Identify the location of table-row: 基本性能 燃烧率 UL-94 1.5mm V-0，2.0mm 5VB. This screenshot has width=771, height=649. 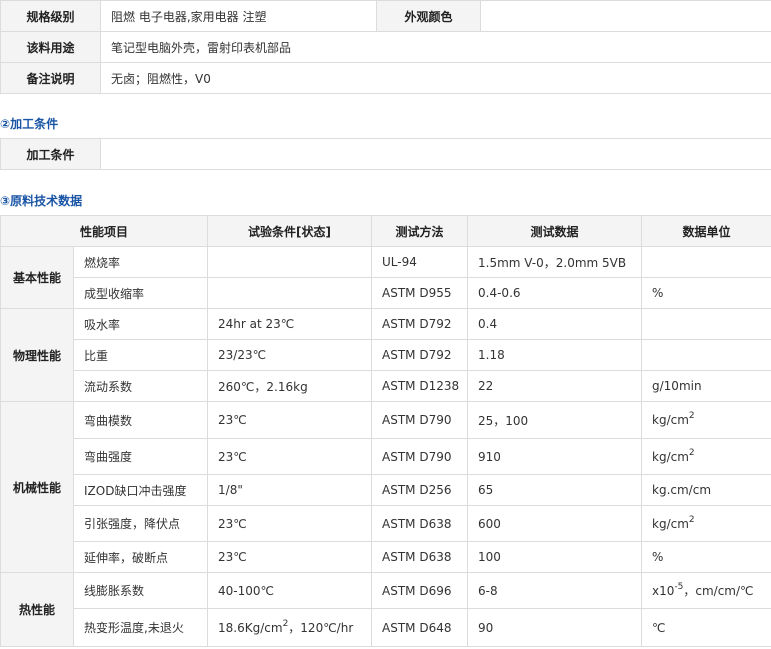
(385, 277).